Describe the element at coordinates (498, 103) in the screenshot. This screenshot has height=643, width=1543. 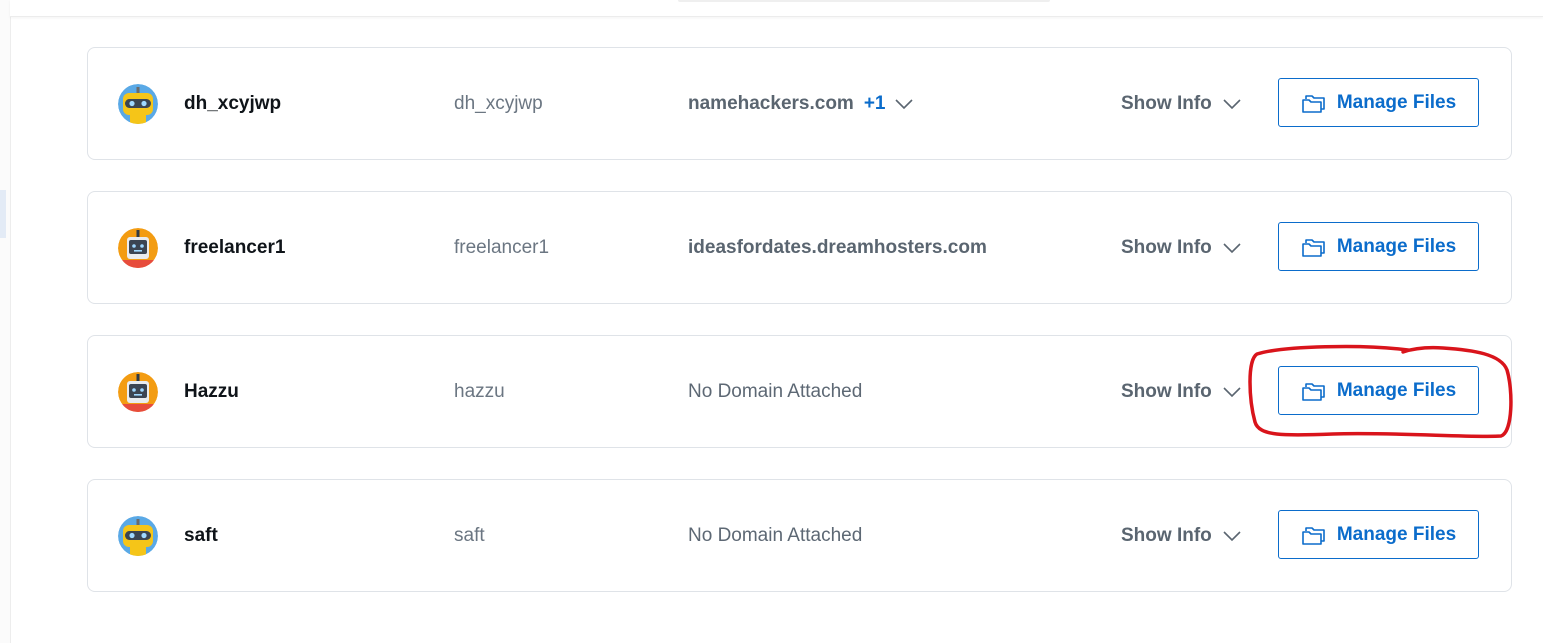
I see `user-username: dh_xcyjwp` at that location.